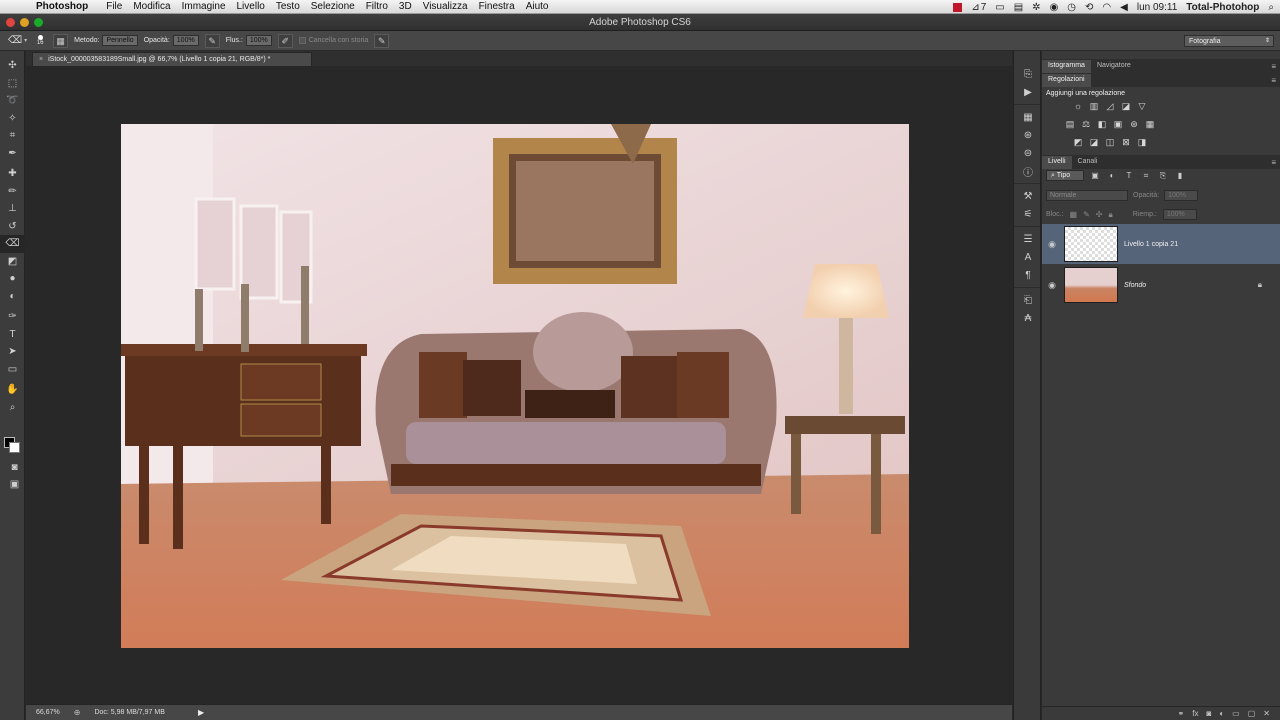 Image resolution: width=1280 pixels, height=720 pixels. What do you see at coordinates (1271, 7) in the screenshot?
I see `spotlight-icon: ⌕` at bounding box center [1271, 7].